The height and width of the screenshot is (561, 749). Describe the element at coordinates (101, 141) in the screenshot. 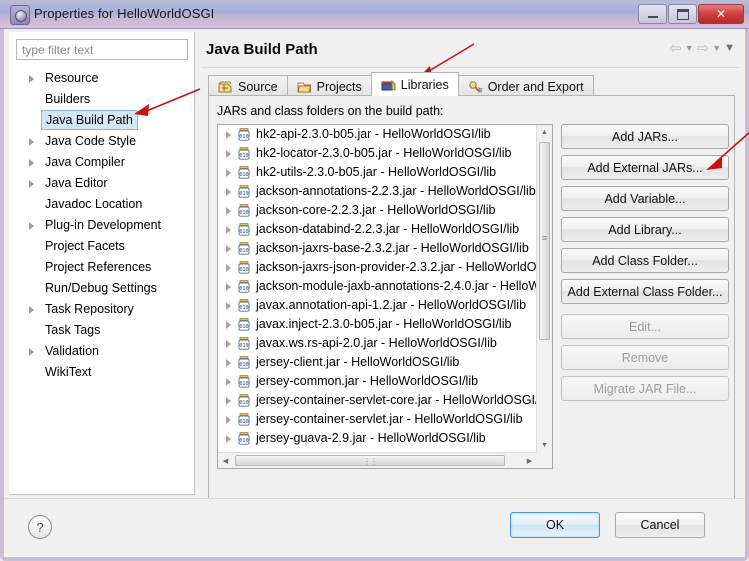

I see `sidebar-item-java-code-style: Java Code Style` at that location.